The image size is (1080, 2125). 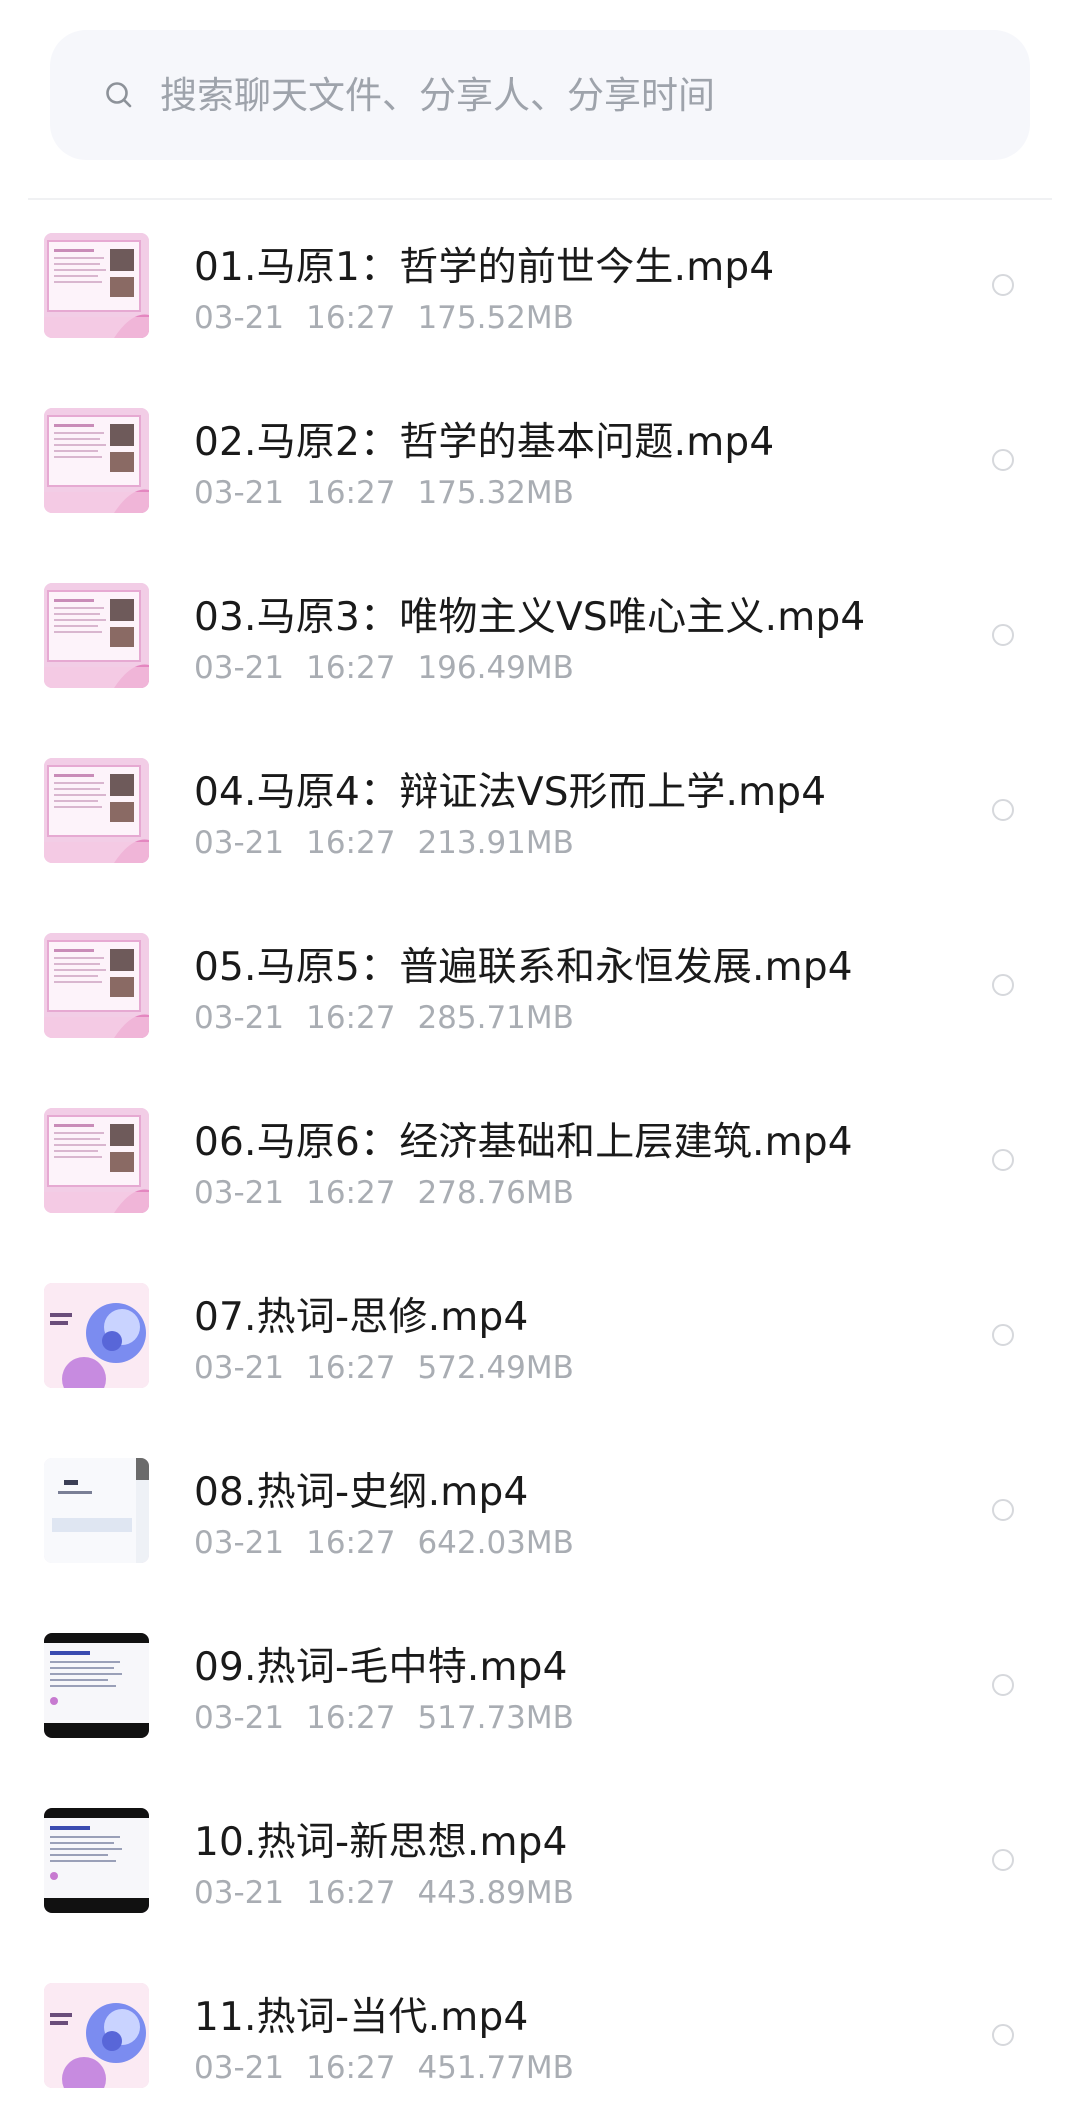 I want to click on file-meta: 03-21 16:27 175.52MB, so click(x=395, y=318).